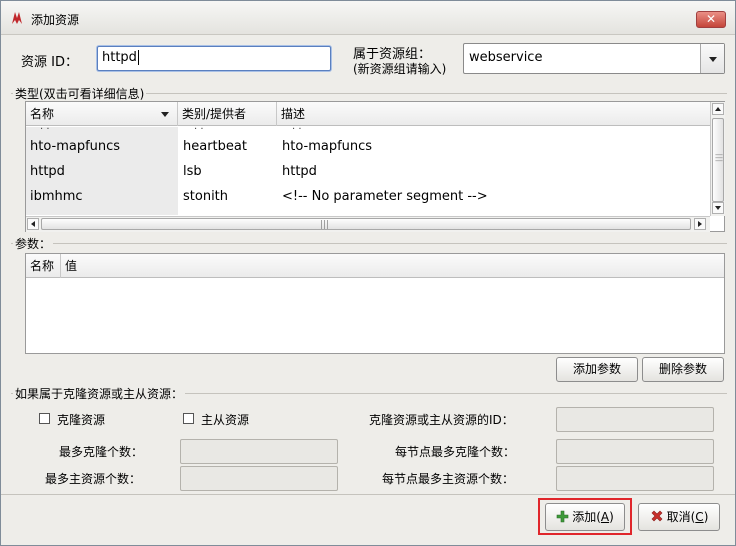  What do you see at coordinates (700, 224) in the screenshot?
I see `scroll-right-icon` at bounding box center [700, 224].